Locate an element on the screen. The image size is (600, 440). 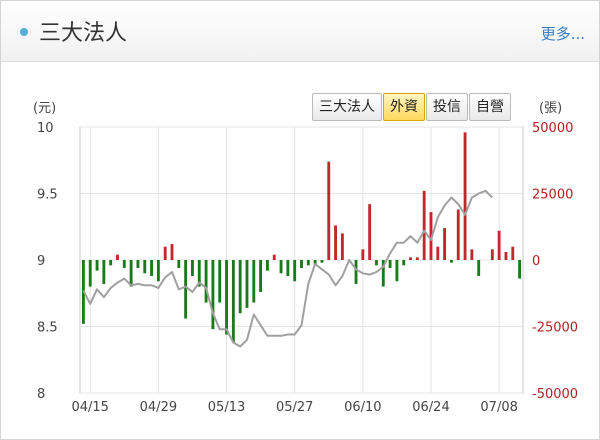
x-tick-label: 07/08 is located at coordinates (498, 407).